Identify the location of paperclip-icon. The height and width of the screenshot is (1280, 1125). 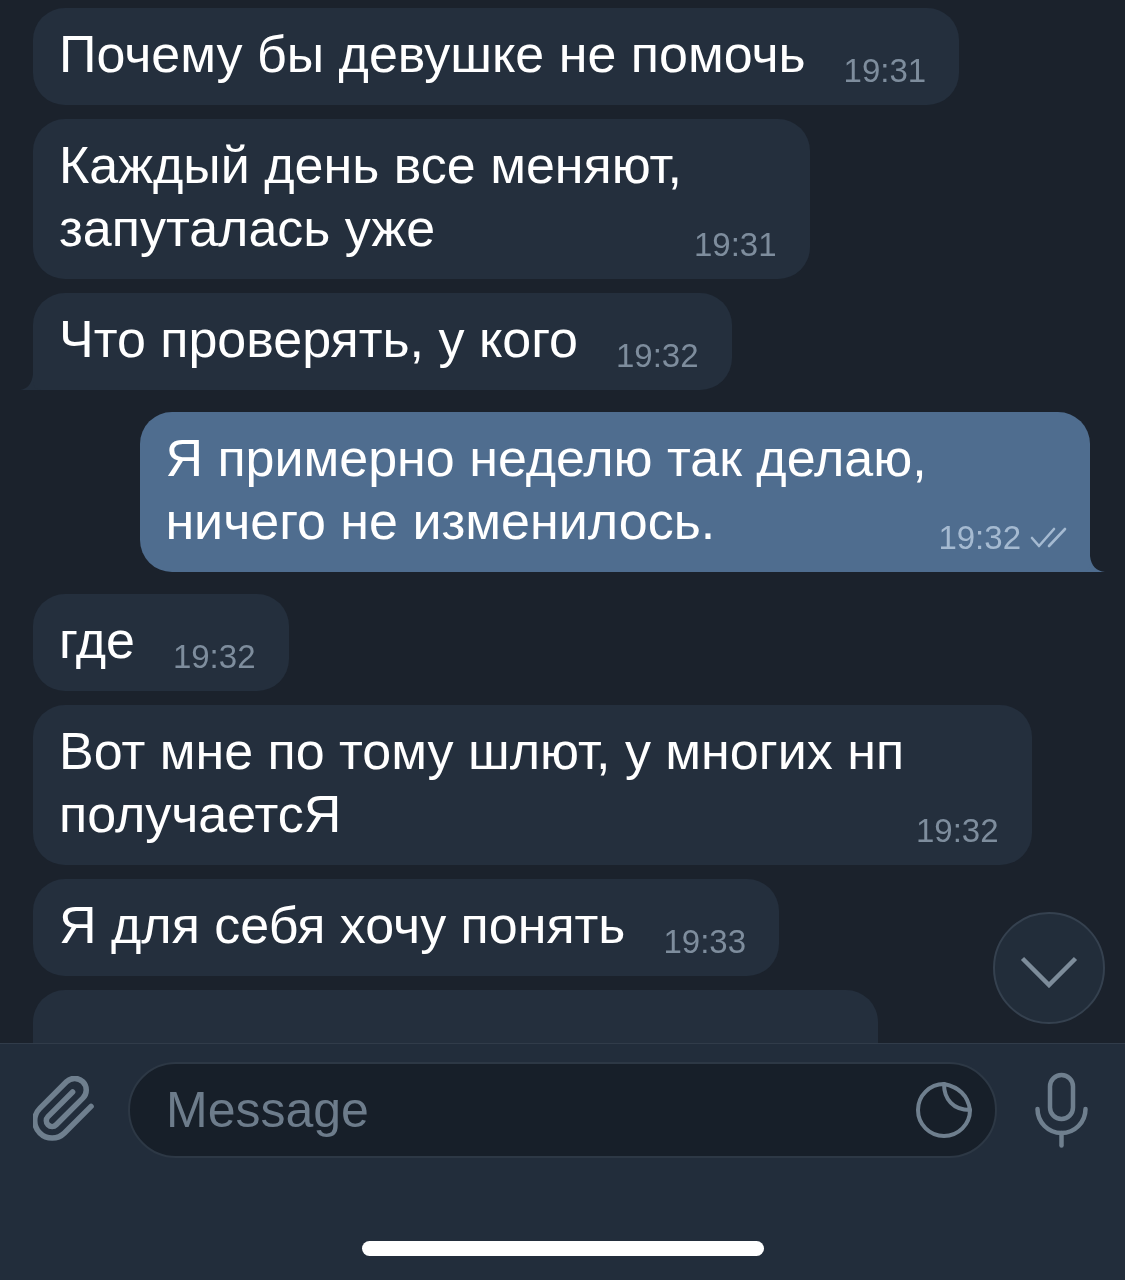
(64, 1110).